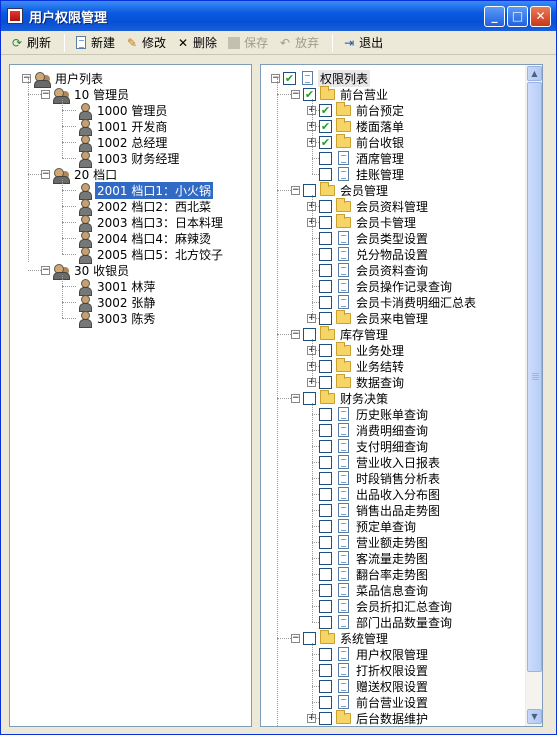 The width and height of the screenshot is (557, 735). What do you see at coordinates (392, 302) in the screenshot?
I see `permission-item: 会员卡消费明细汇总表` at bounding box center [392, 302].